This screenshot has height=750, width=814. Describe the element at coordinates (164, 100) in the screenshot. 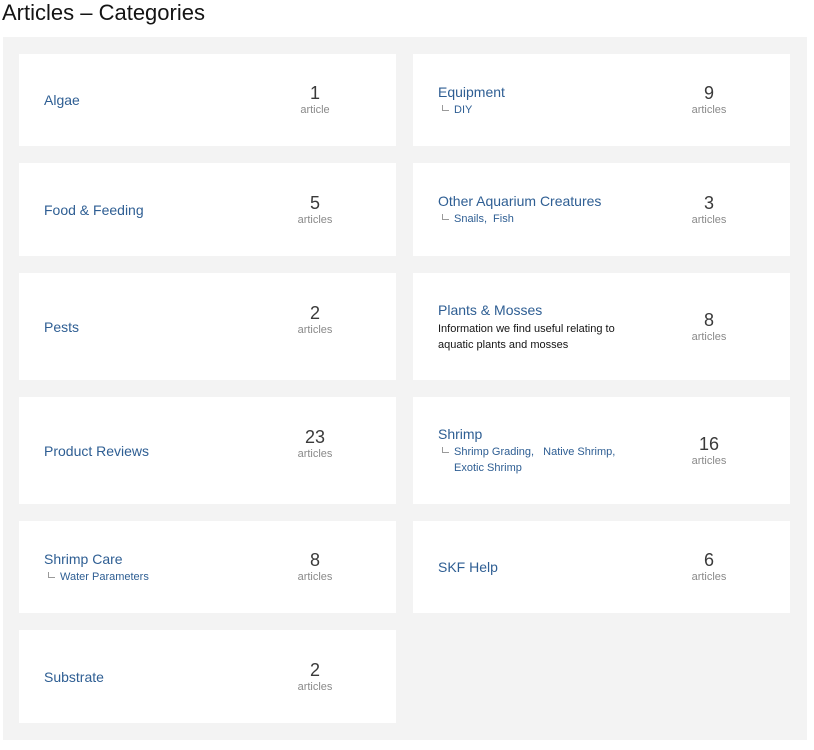

I see `category-link-algae: Algae` at that location.